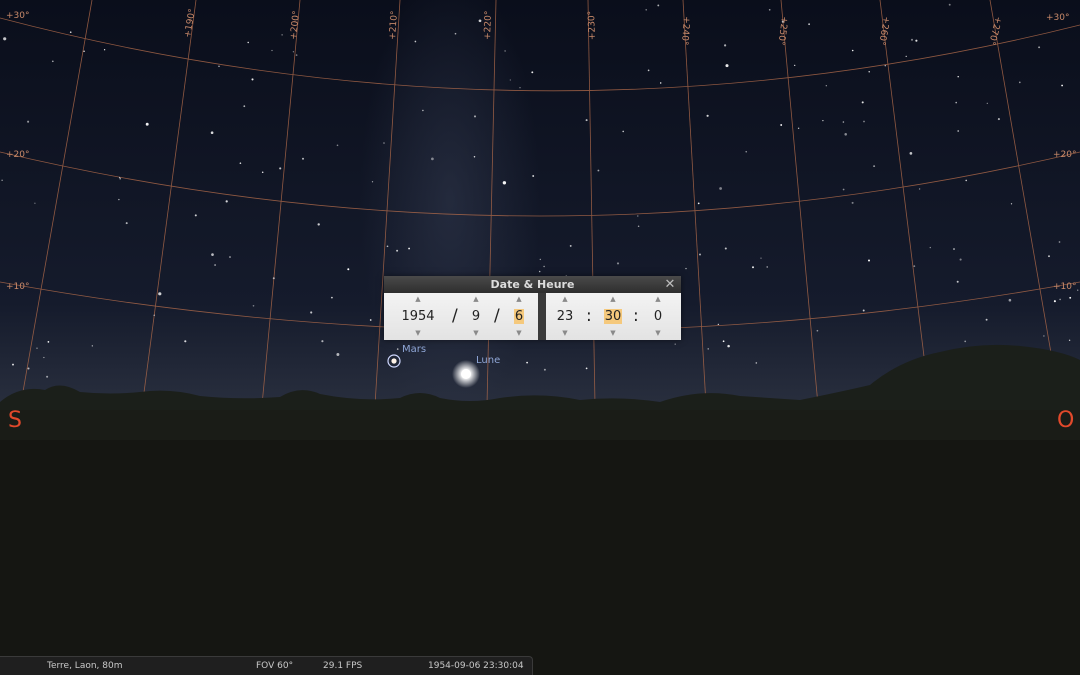 This screenshot has width=1080, height=675. What do you see at coordinates (613, 299) in the screenshot?
I see `minute-increment-icon: ▲` at bounding box center [613, 299].